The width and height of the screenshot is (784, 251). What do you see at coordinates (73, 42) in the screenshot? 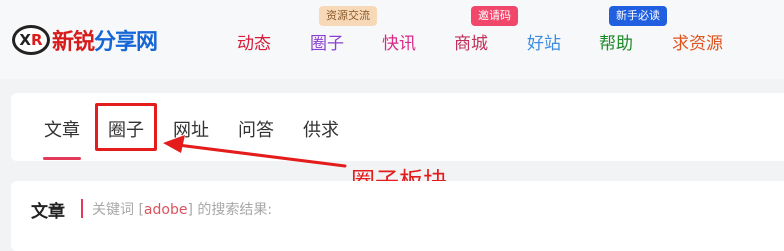
I see `logo-text-primary: 新锐` at bounding box center [73, 42].